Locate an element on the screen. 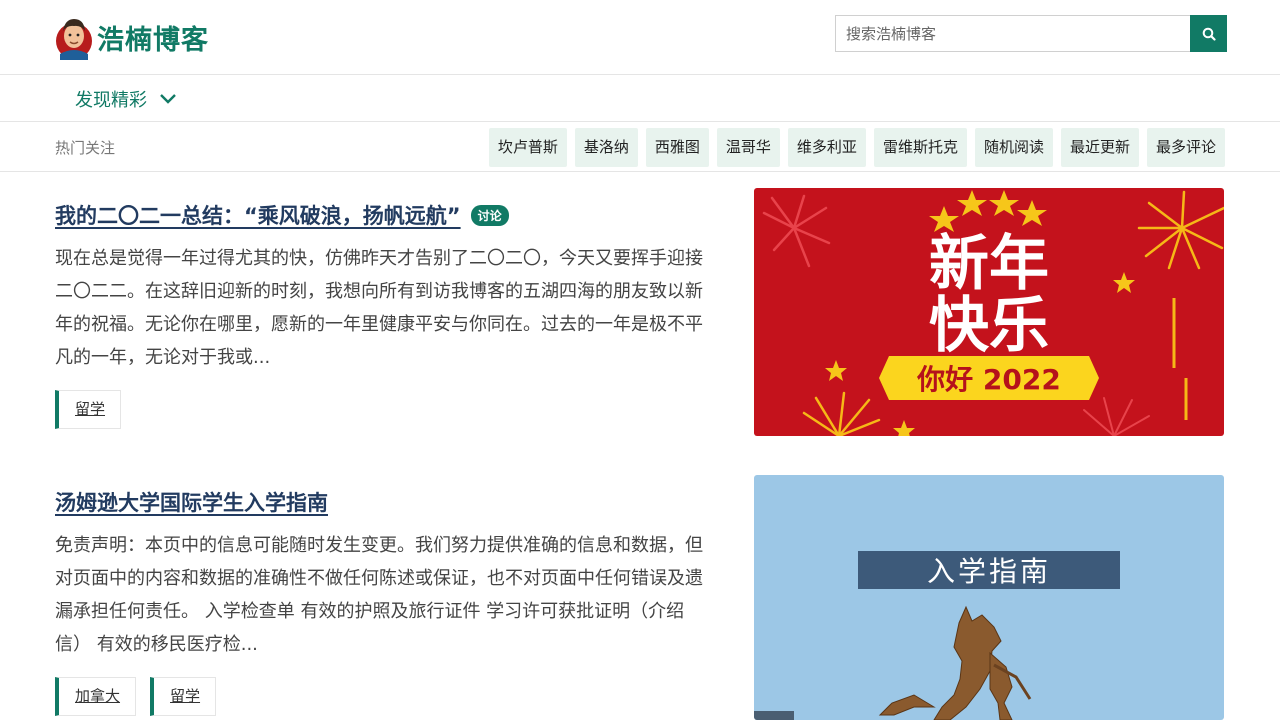  hot-tag-seattle: 西雅图 is located at coordinates (677, 147).